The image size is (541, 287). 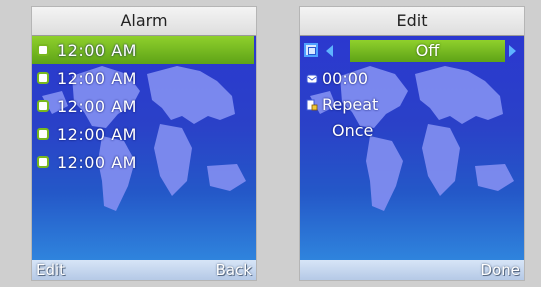 What do you see at coordinates (427, 51) in the screenshot?
I see `status-value: Off` at bounding box center [427, 51].